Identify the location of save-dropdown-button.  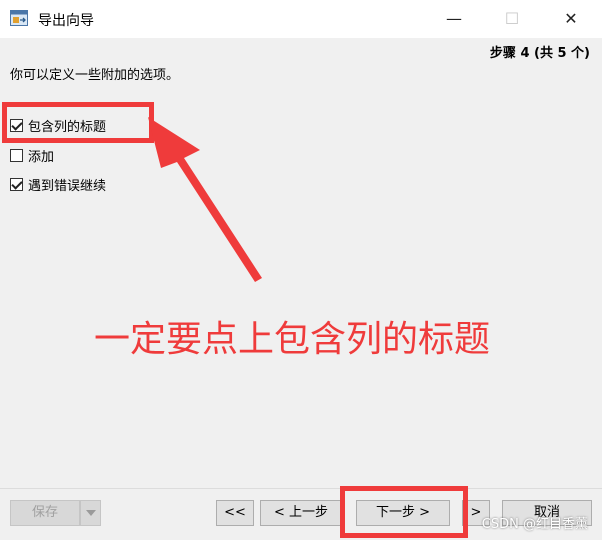
(90, 513).